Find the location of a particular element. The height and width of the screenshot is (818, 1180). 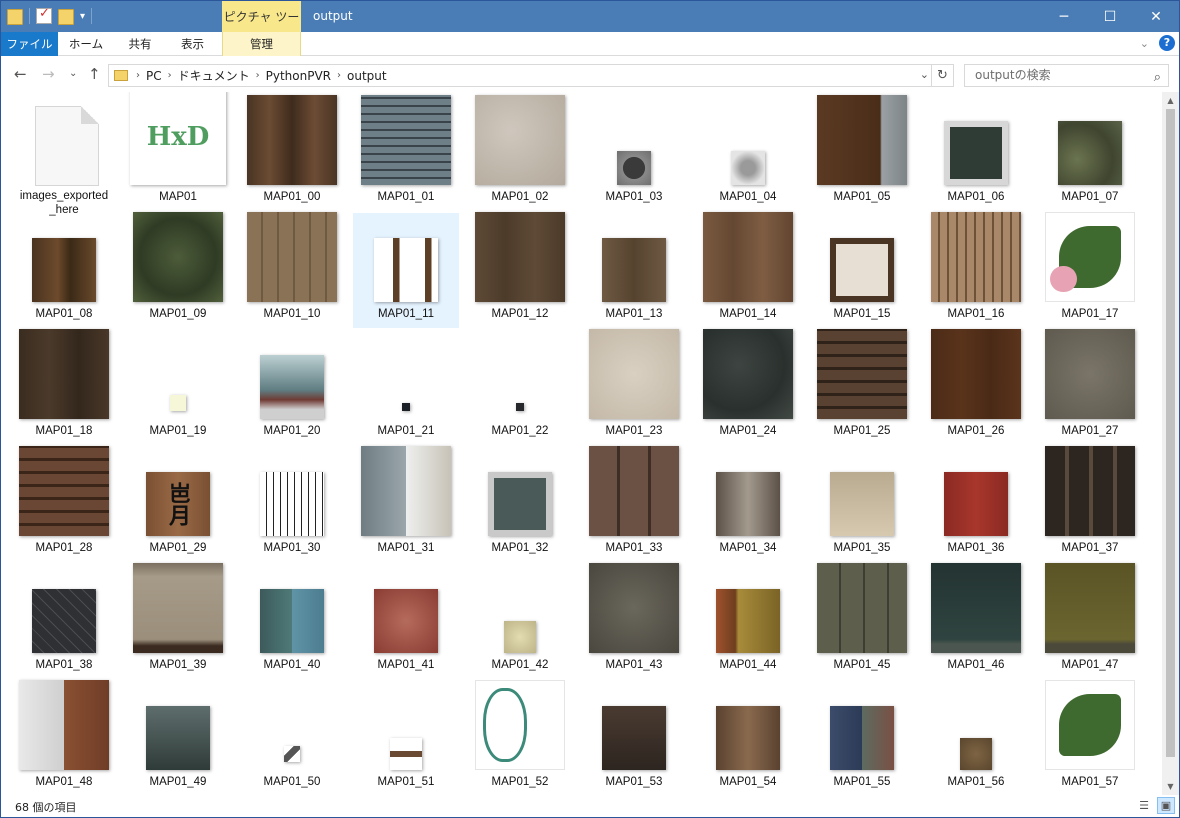

breadcrumb-pc: PC is located at coordinates (154, 76).